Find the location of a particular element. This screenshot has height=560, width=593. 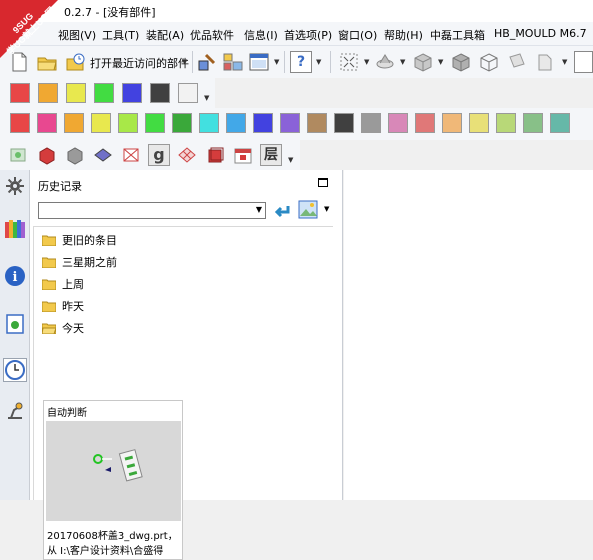

gray-g-icon: g is located at coordinates (159, 155).